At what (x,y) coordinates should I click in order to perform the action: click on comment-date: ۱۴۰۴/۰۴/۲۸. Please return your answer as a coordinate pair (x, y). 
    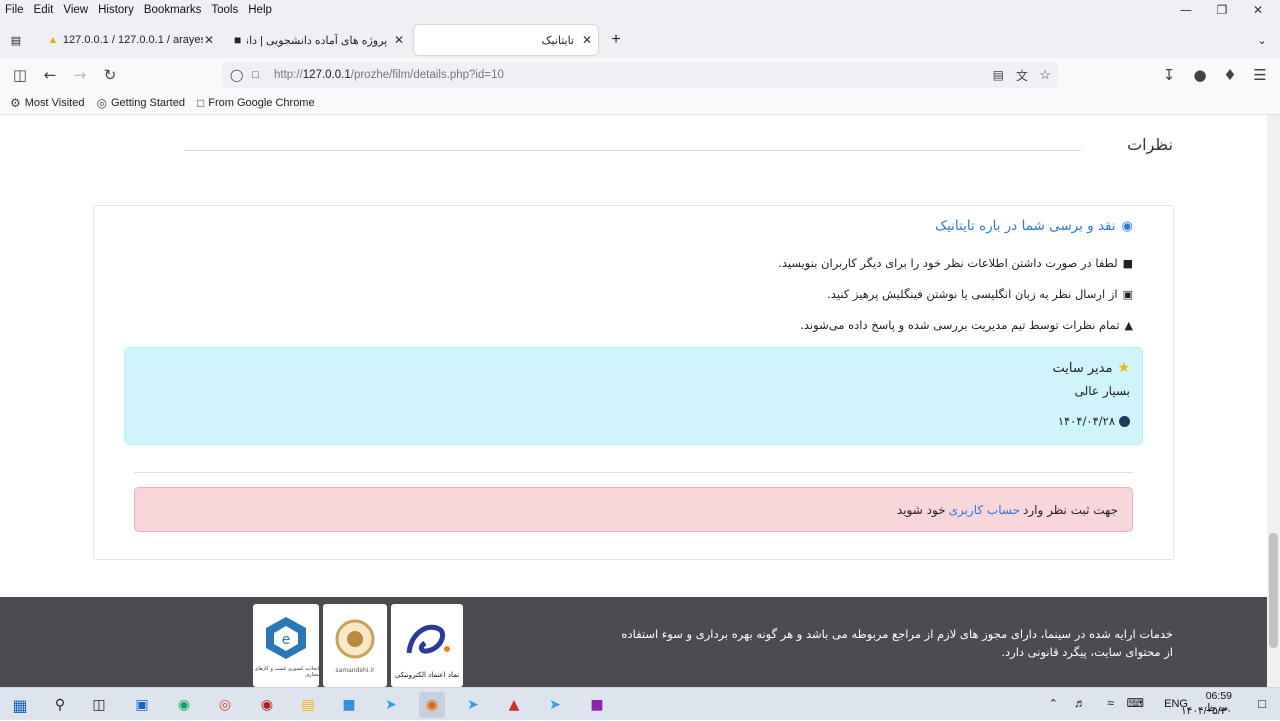
    Looking at the image, I should click on (1094, 421).